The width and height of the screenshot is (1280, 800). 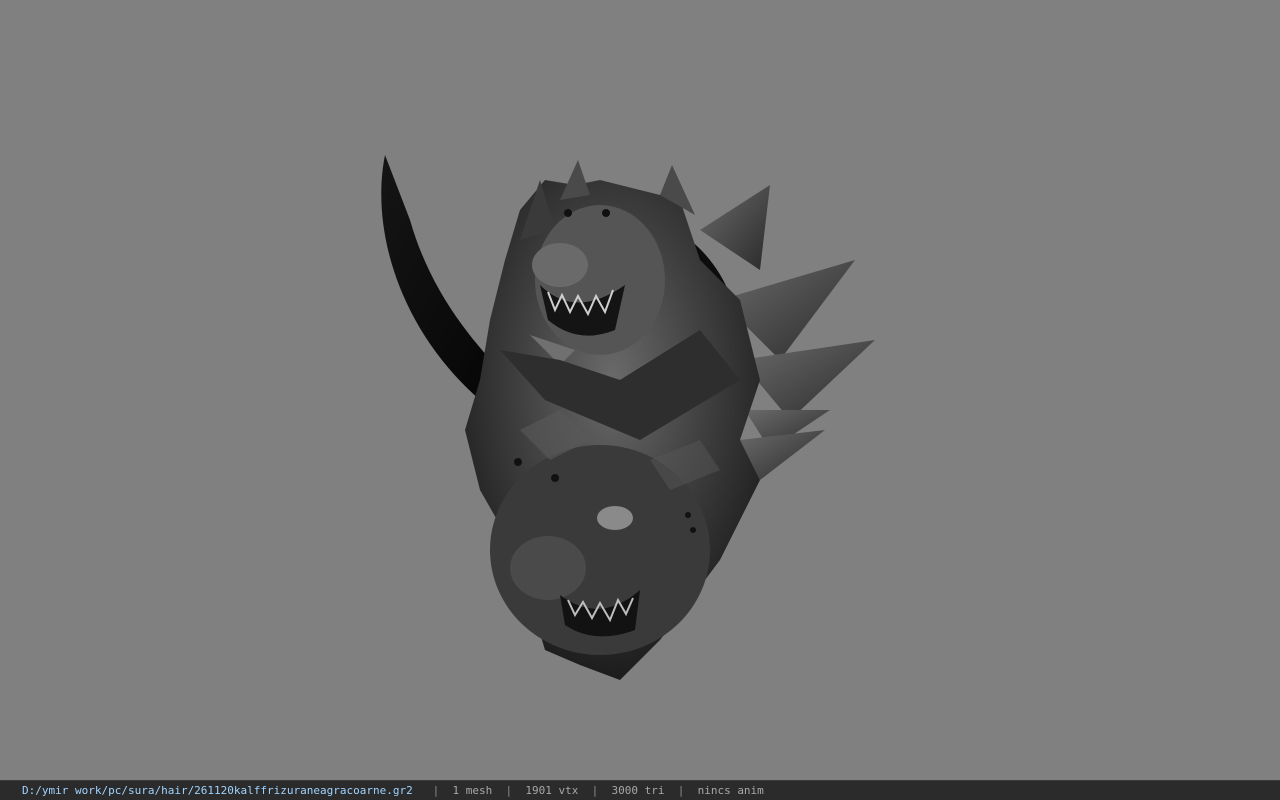 What do you see at coordinates (548, 568) in the screenshot?
I see `lower-nose` at bounding box center [548, 568].